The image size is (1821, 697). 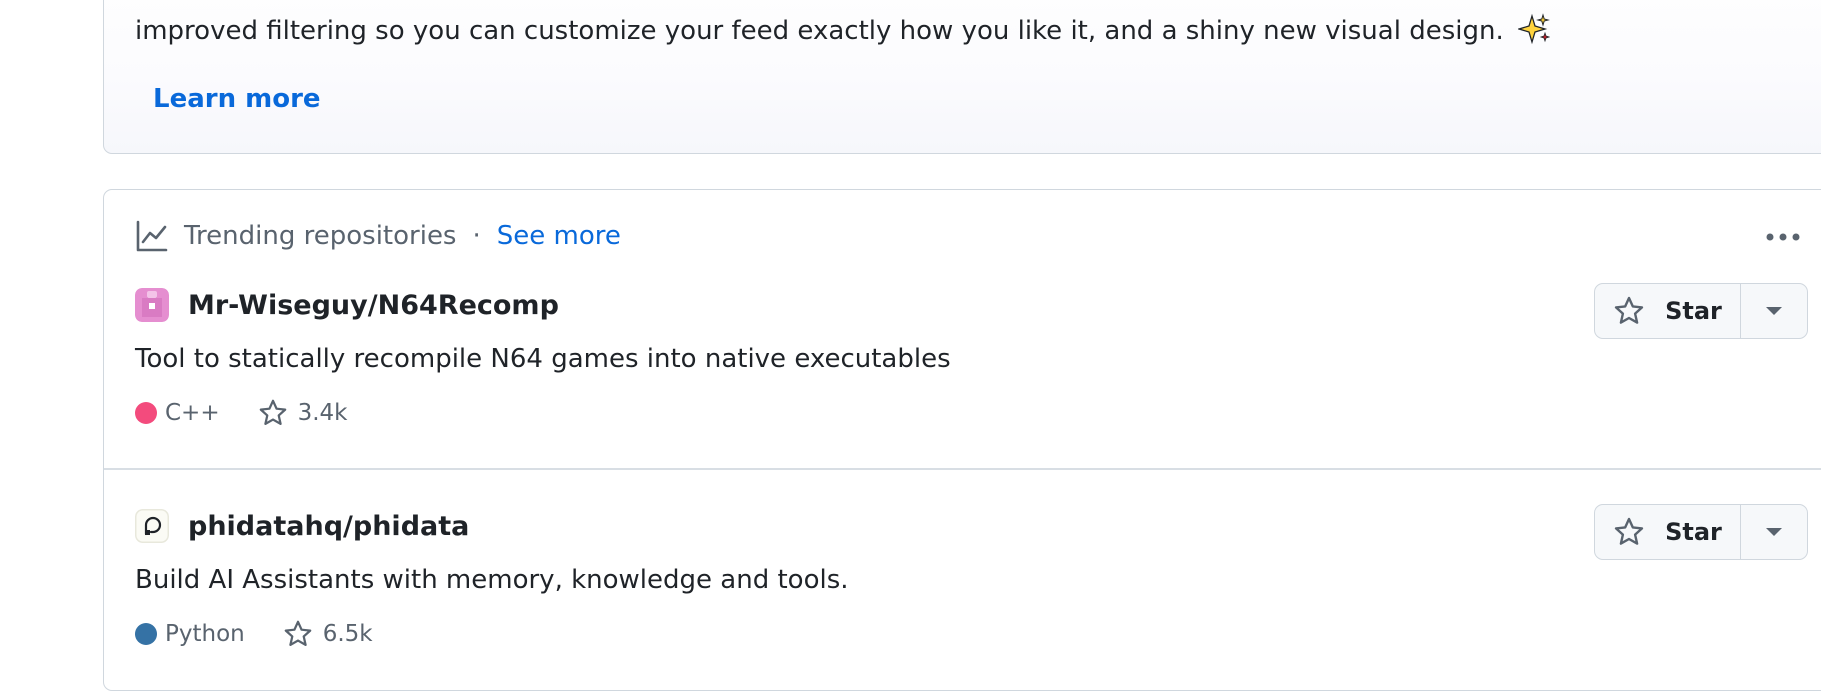 What do you see at coordinates (152, 236) in the screenshot?
I see `graph-icon` at bounding box center [152, 236].